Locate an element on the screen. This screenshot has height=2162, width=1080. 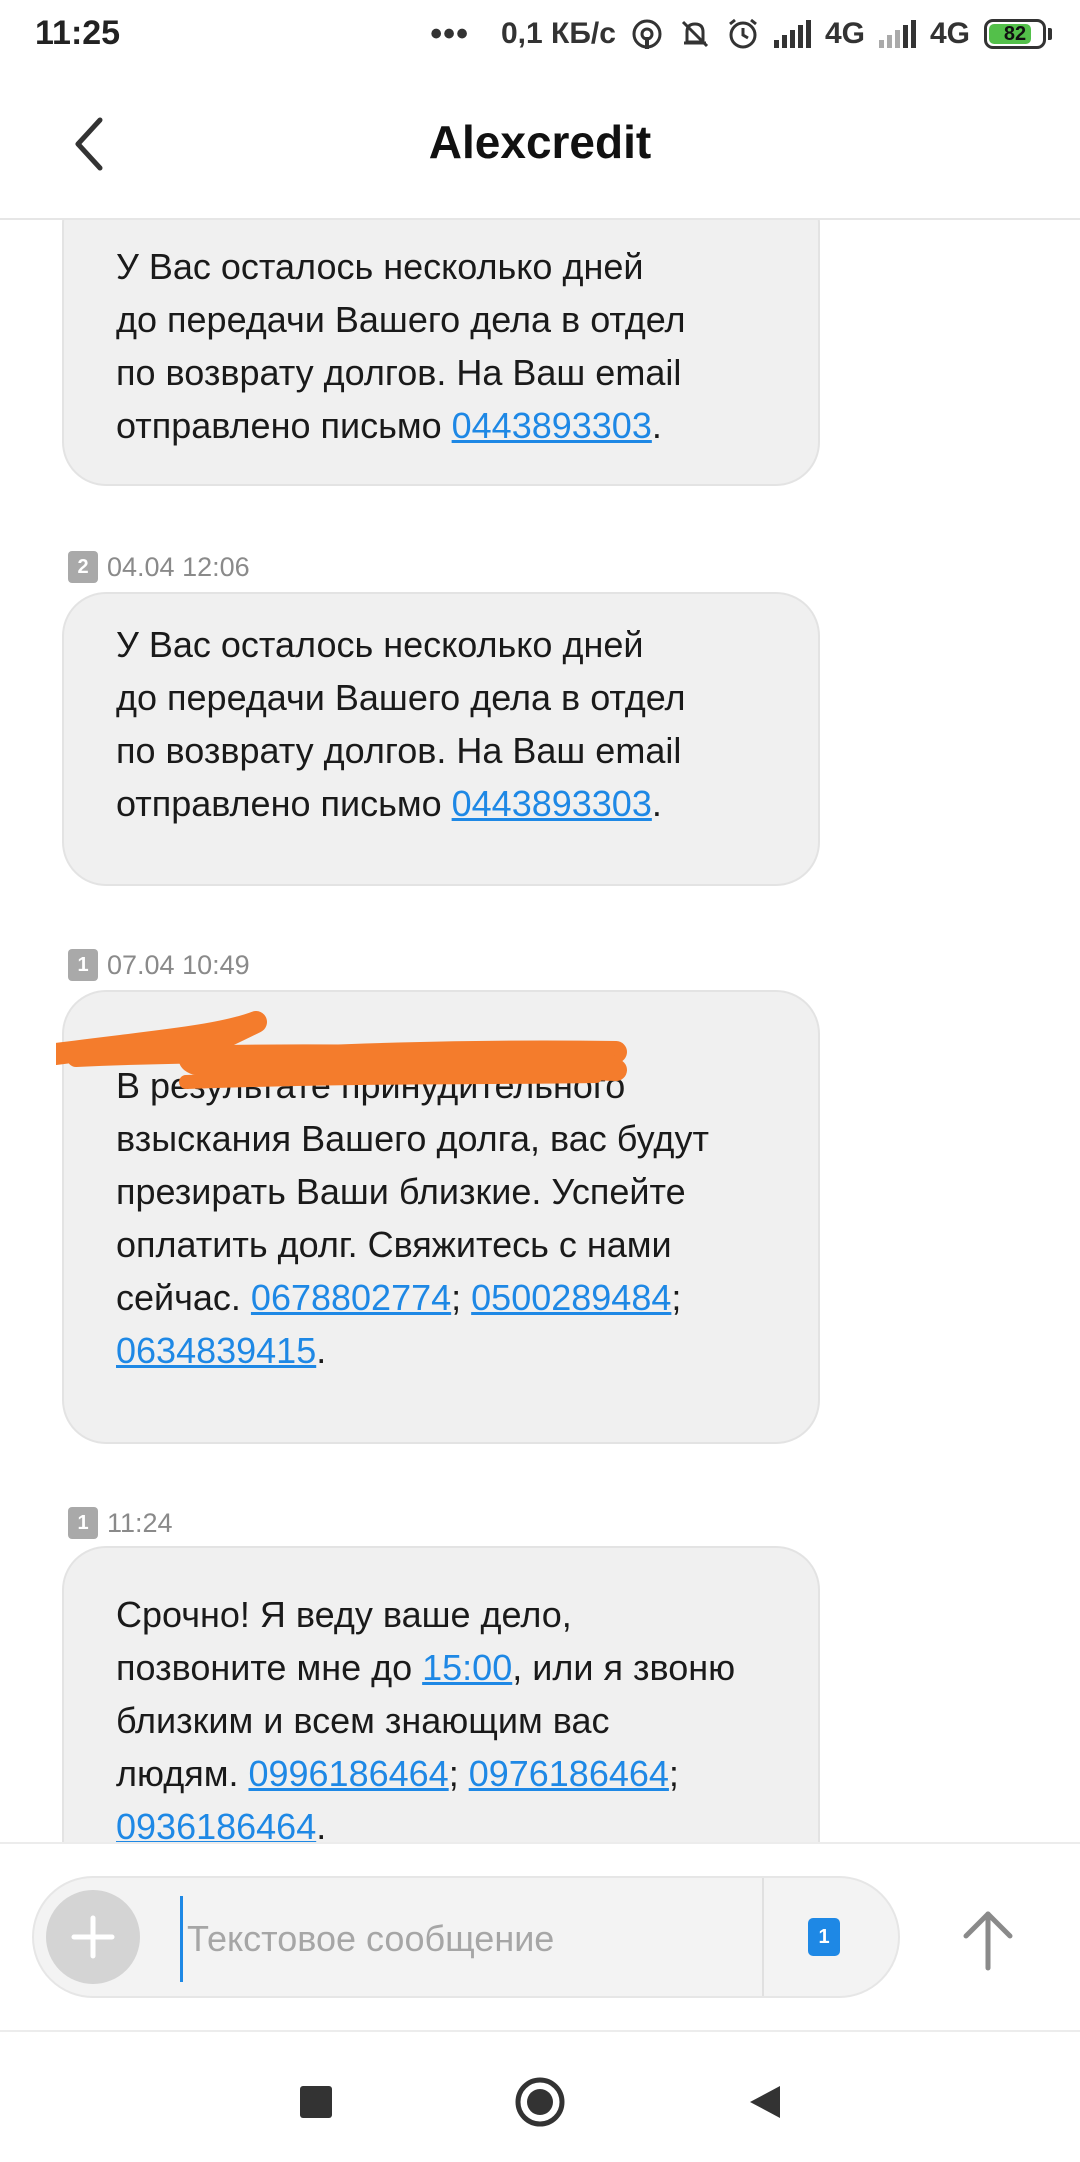
message-line: презирать Ваши близкие. Успейте is located at coordinates (442, 1191).